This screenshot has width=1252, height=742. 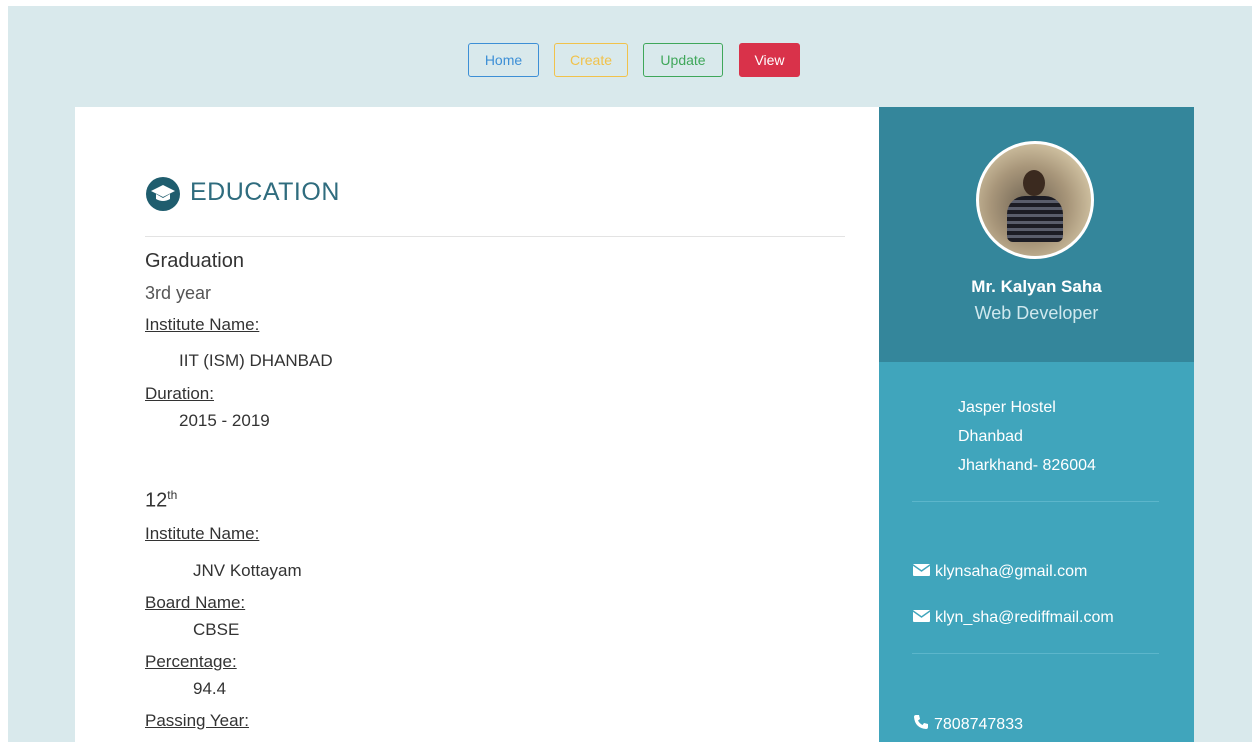 I want to click on graduation-duration: 2015 - 2019, so click(x=224, y=420).